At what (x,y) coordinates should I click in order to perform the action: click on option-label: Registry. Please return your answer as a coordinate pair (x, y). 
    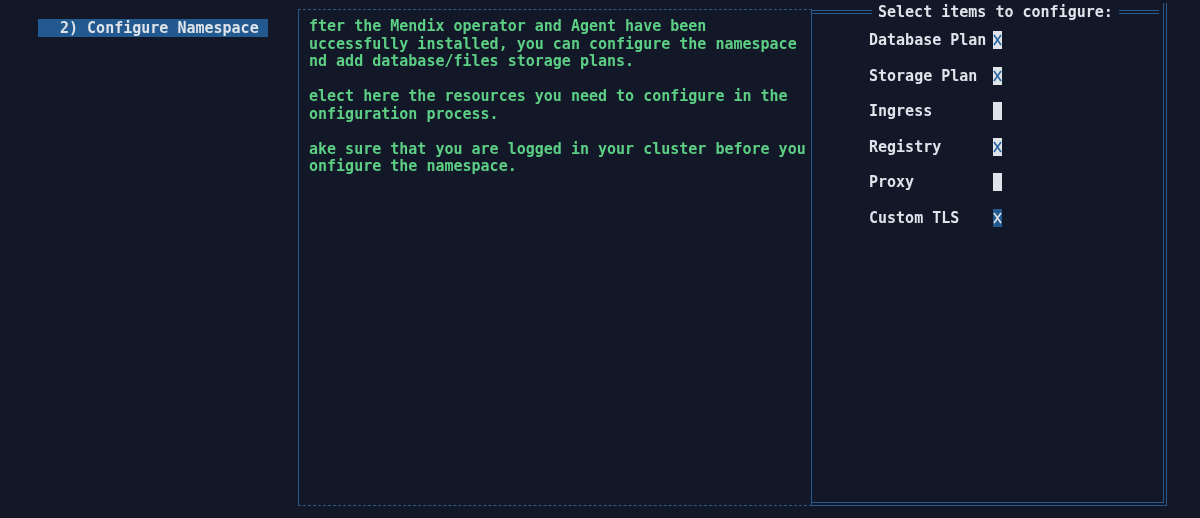
    Looking at the image, I should click on (906, 146).